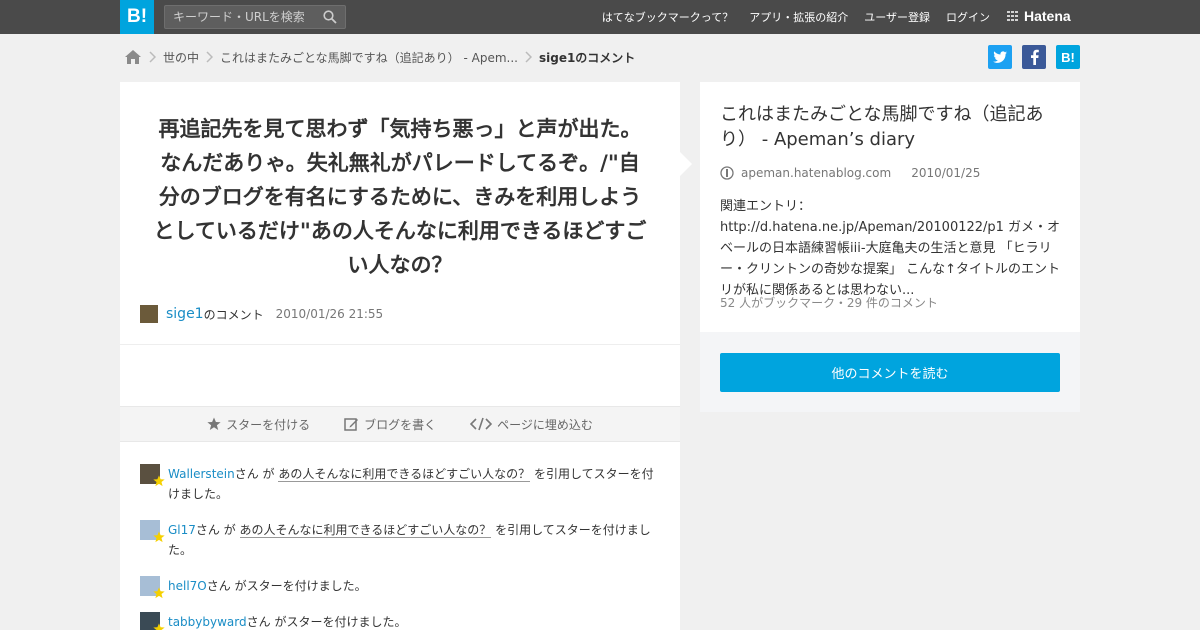 This screenshot has height=630, width=1200. I want to click on twitter-share-button, so click(1000, 57).